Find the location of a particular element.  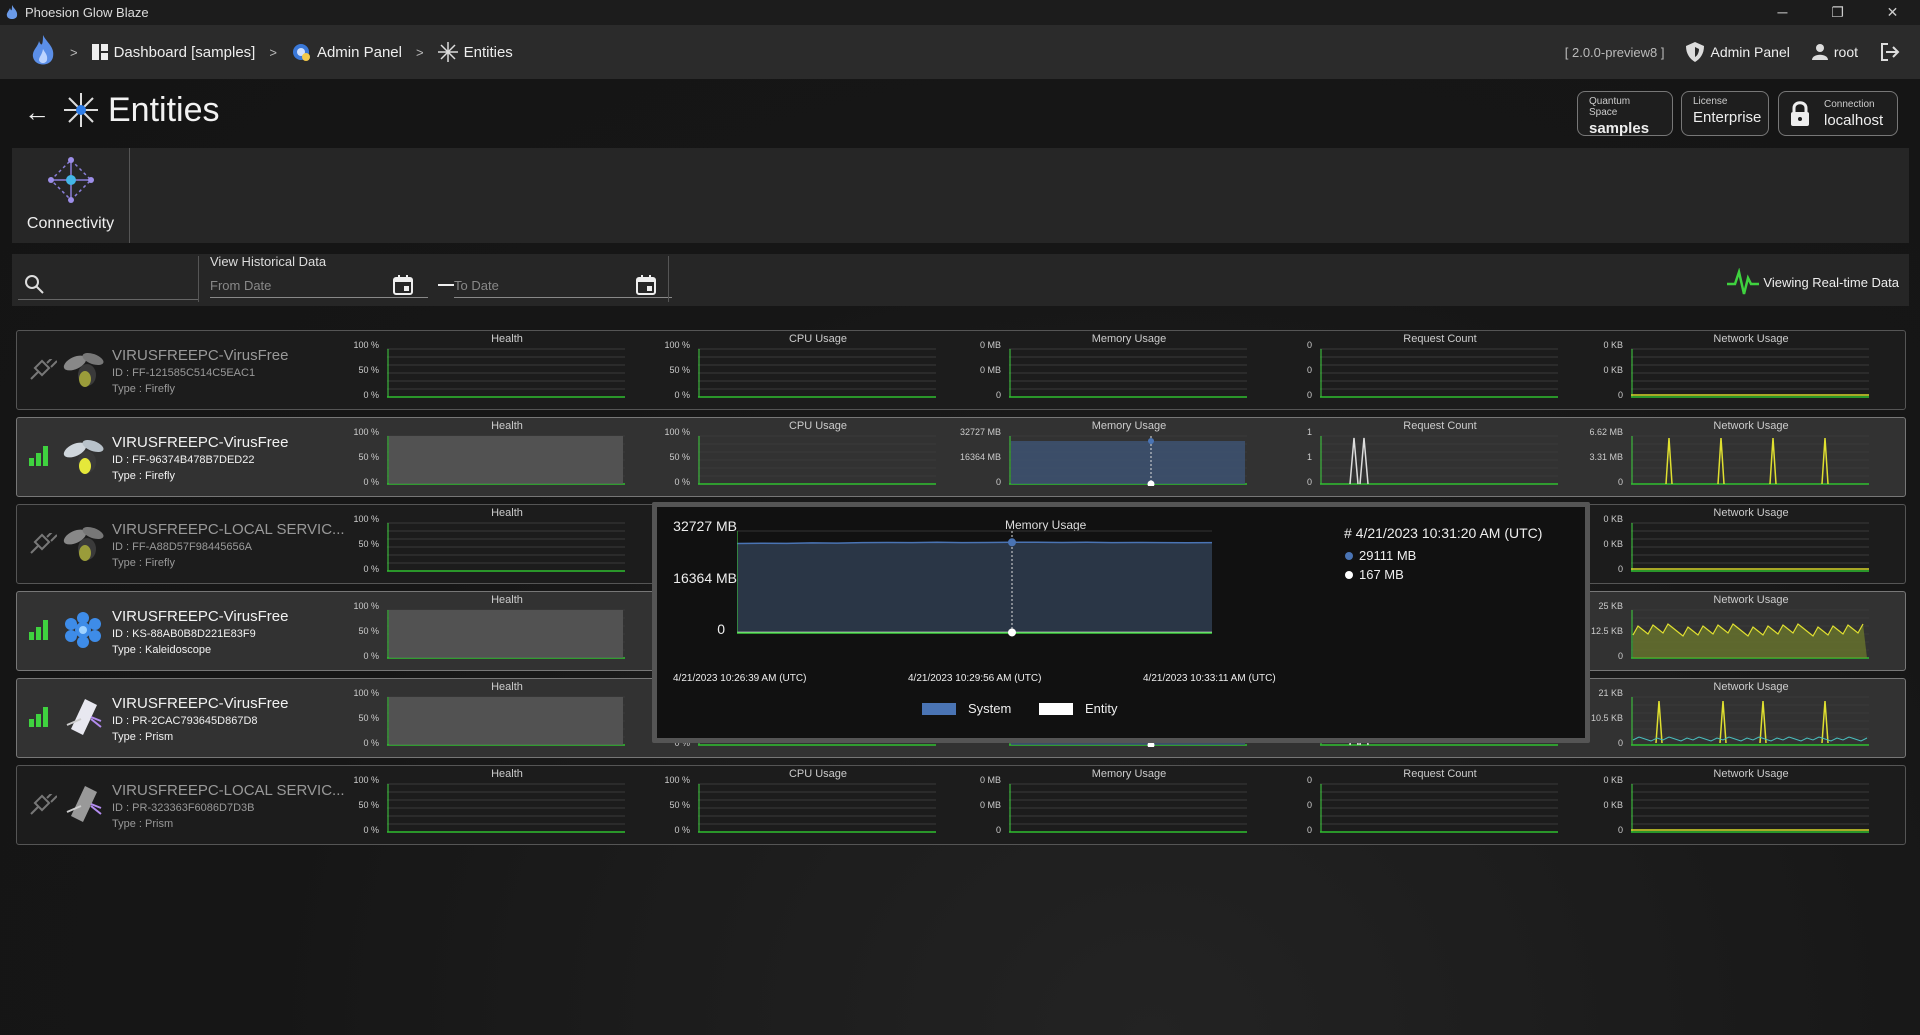

entity-id: ID : PR-323363F6086D7D3B is located at coordinates (183, 808).